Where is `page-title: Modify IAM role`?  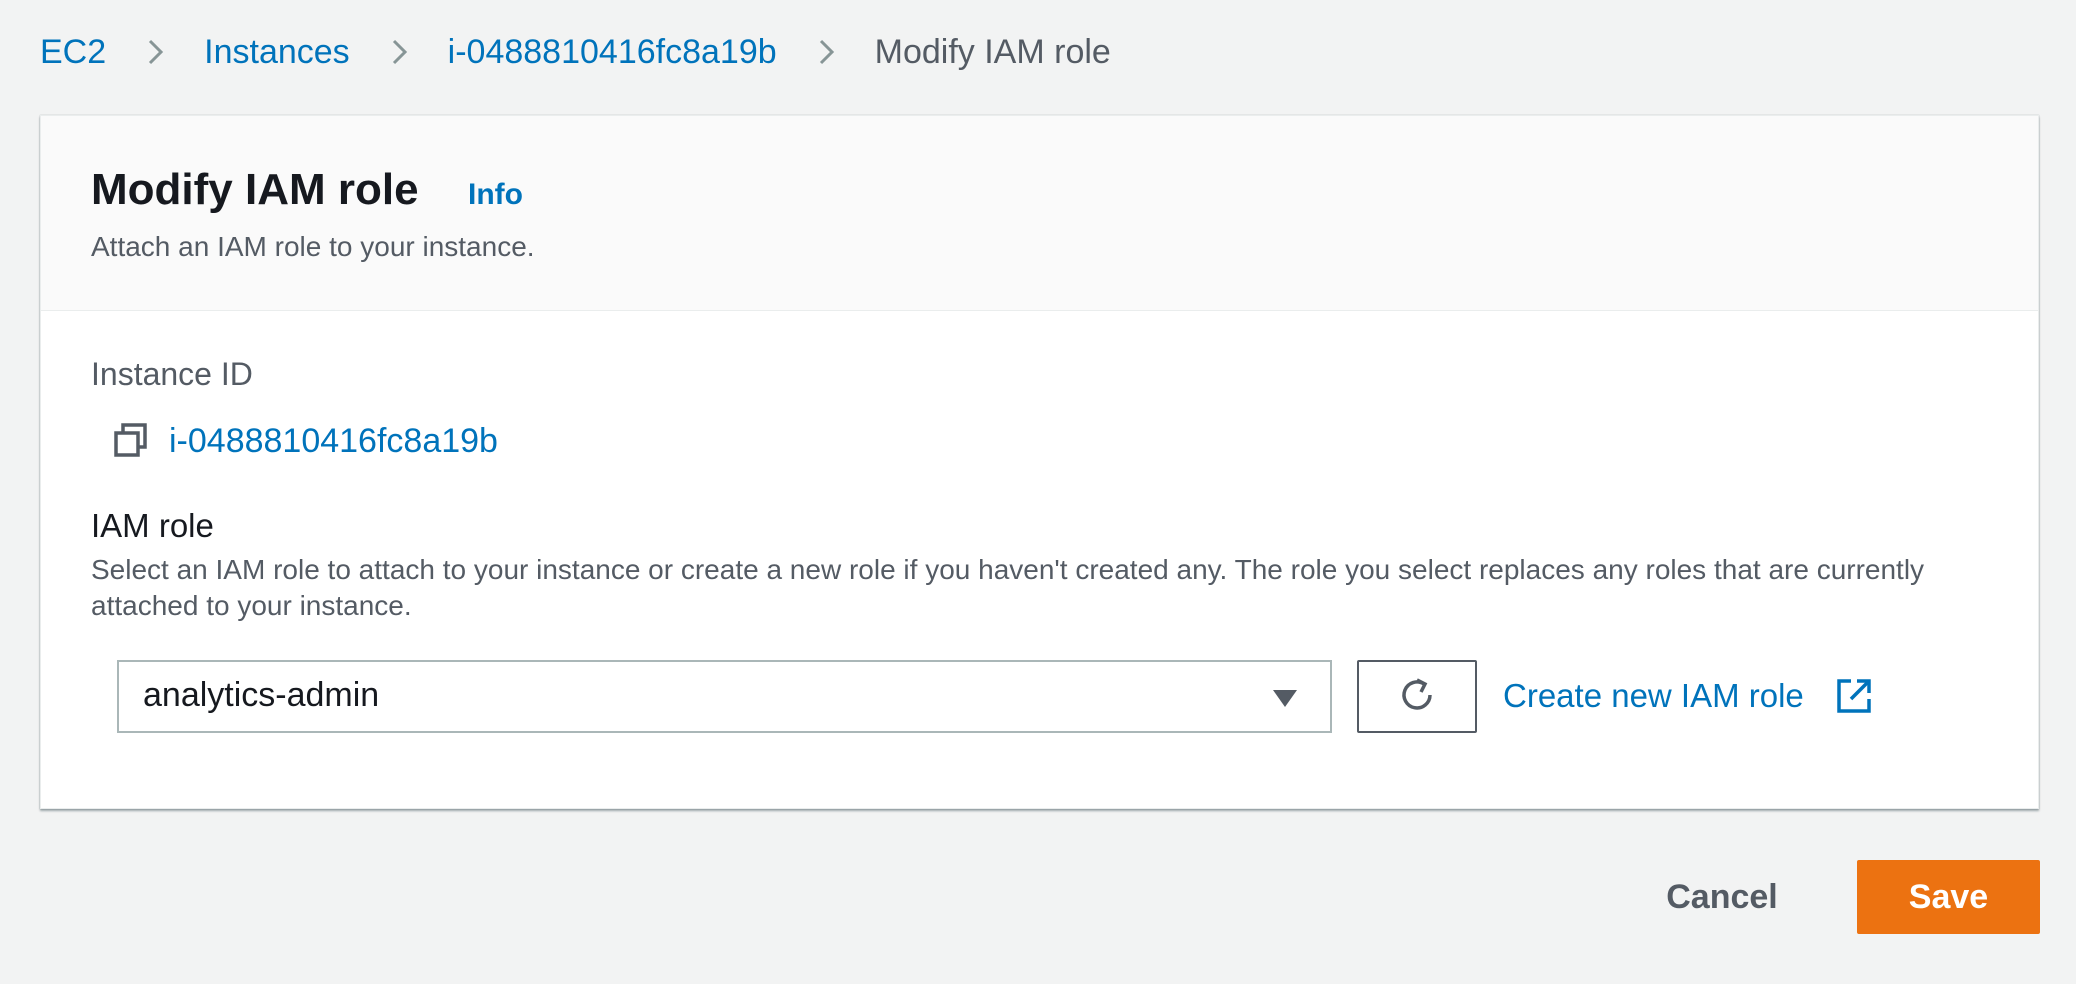 page-title: Modify IAM role is located at coordinates (255, 189).